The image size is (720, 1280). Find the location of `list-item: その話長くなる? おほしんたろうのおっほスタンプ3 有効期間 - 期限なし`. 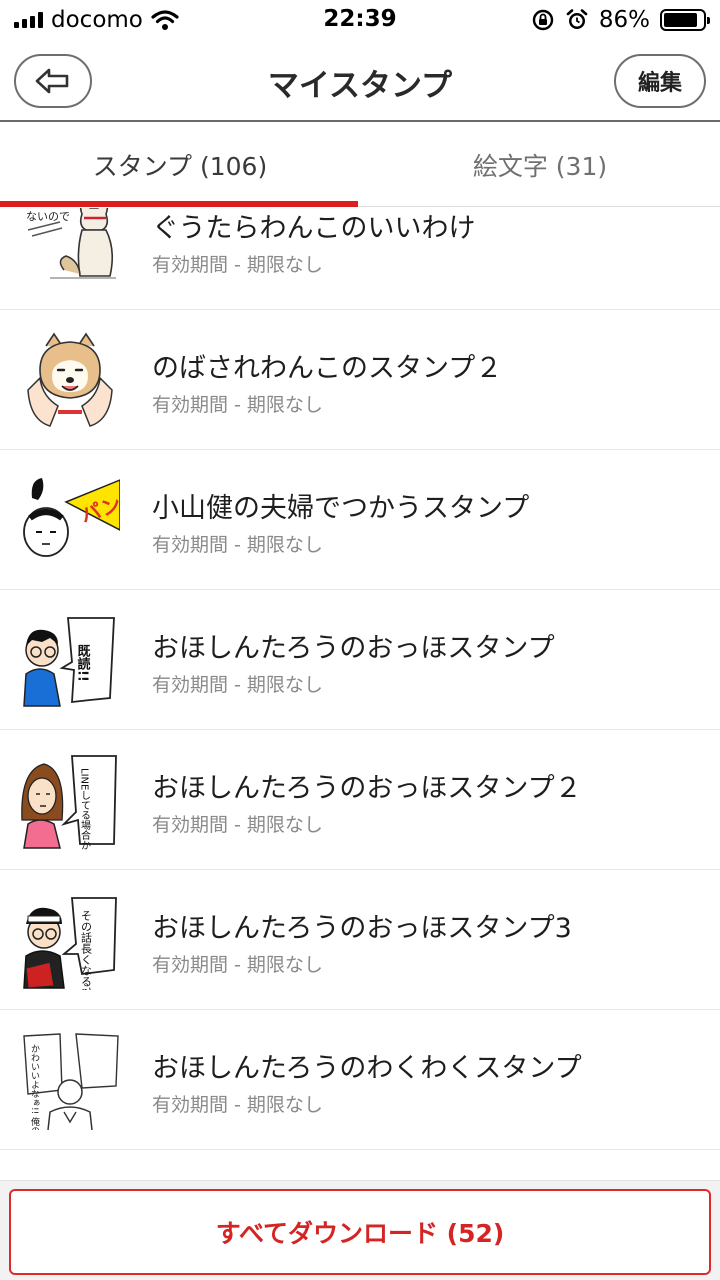

list-item: その話長くなる? おほしんたろうのおっほスタンプ3 有効期間 - 期限なし is located at coordinates (360, 940).